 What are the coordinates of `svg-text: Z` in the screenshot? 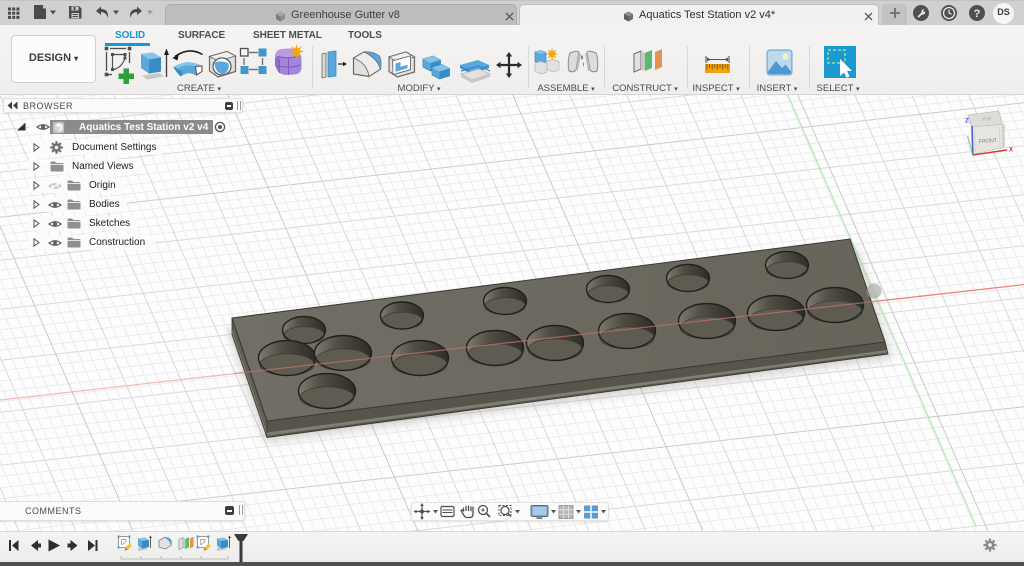 It's located at (967, 121).